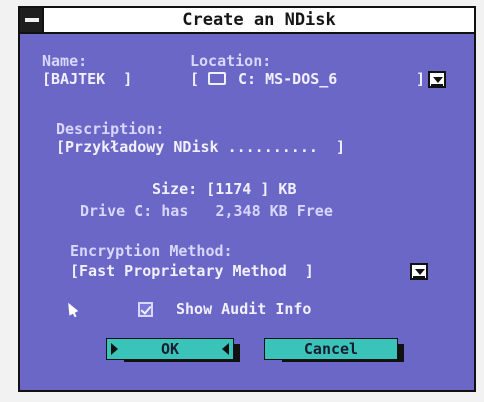  Describe the element at coordinates (217, 78) in the screenshot. I see `drive-icon` at that location.